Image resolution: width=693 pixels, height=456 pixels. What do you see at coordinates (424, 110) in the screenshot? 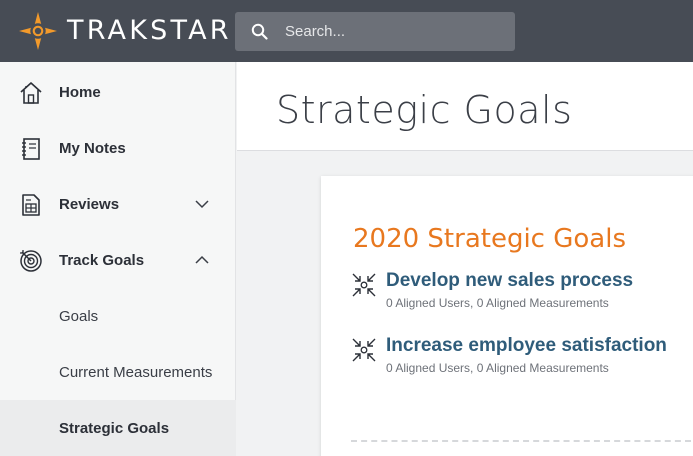
I see `page-title: Strategic Goals` at bounding box center [424, 110].